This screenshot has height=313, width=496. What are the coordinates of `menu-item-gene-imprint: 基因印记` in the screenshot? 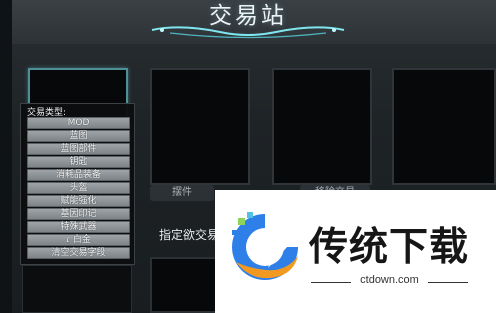 It's located at (78, 214).